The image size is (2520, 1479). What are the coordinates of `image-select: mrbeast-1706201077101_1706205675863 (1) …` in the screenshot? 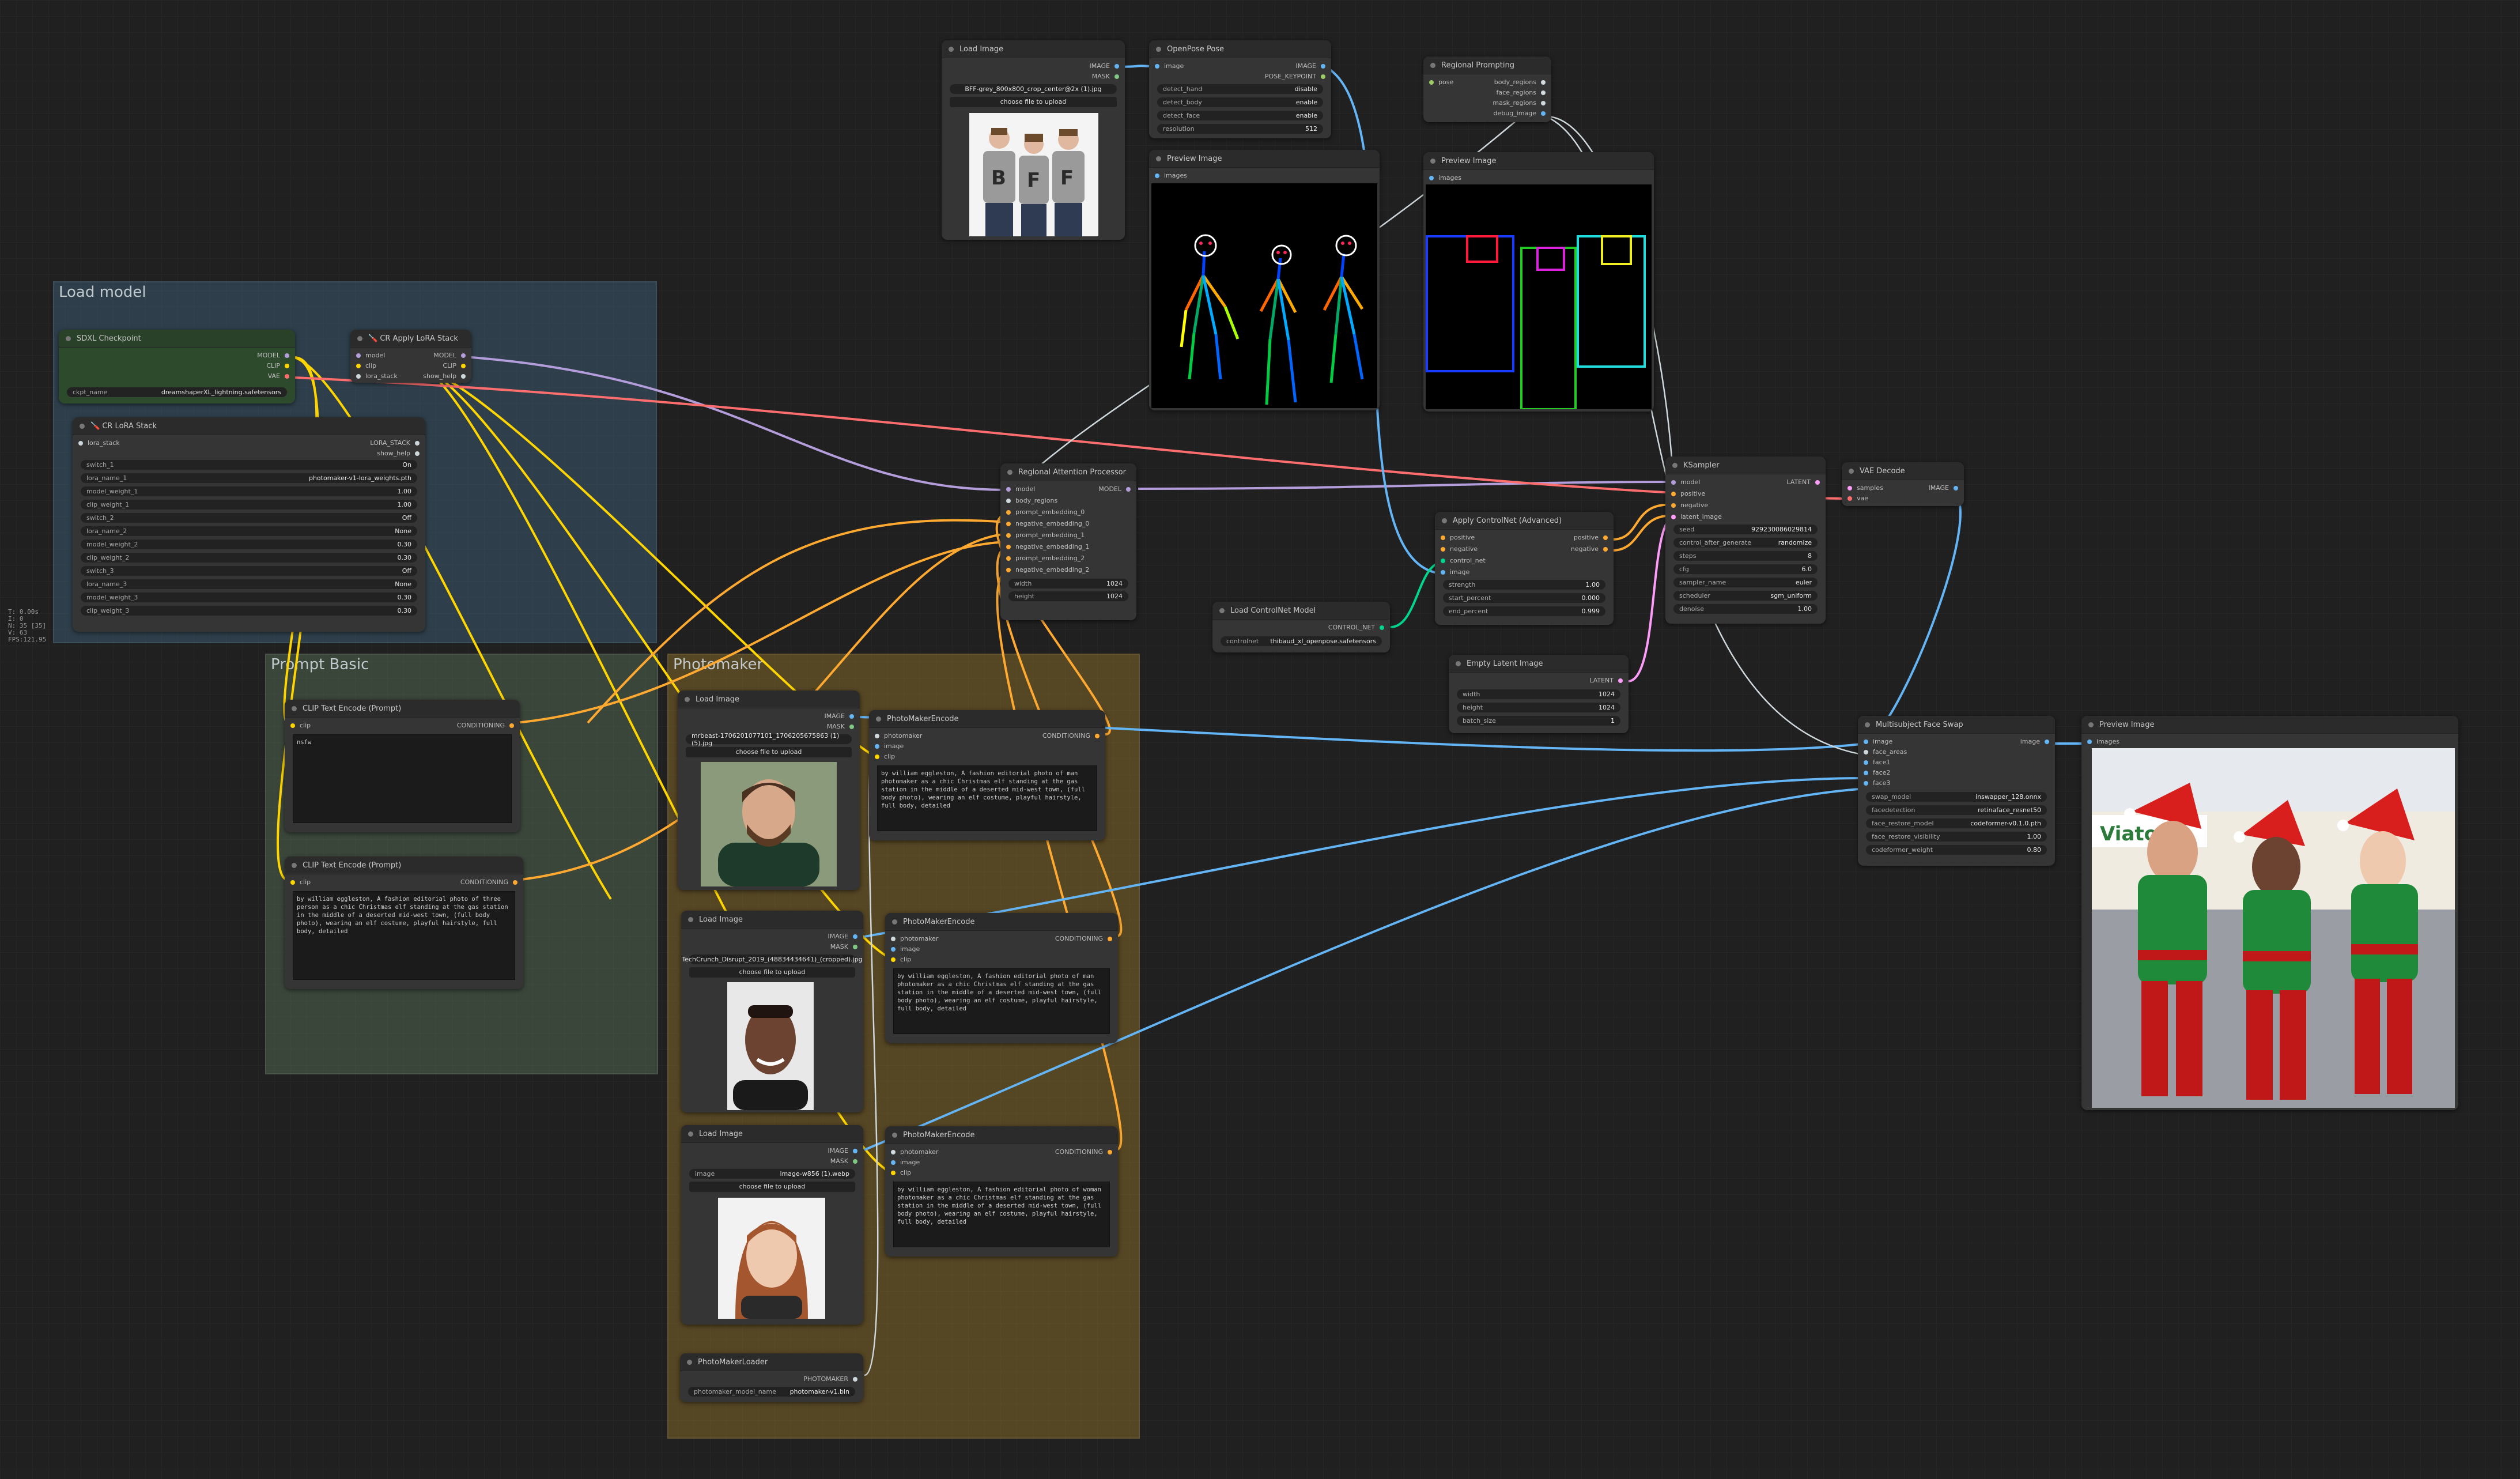 It's located at (769, 739).